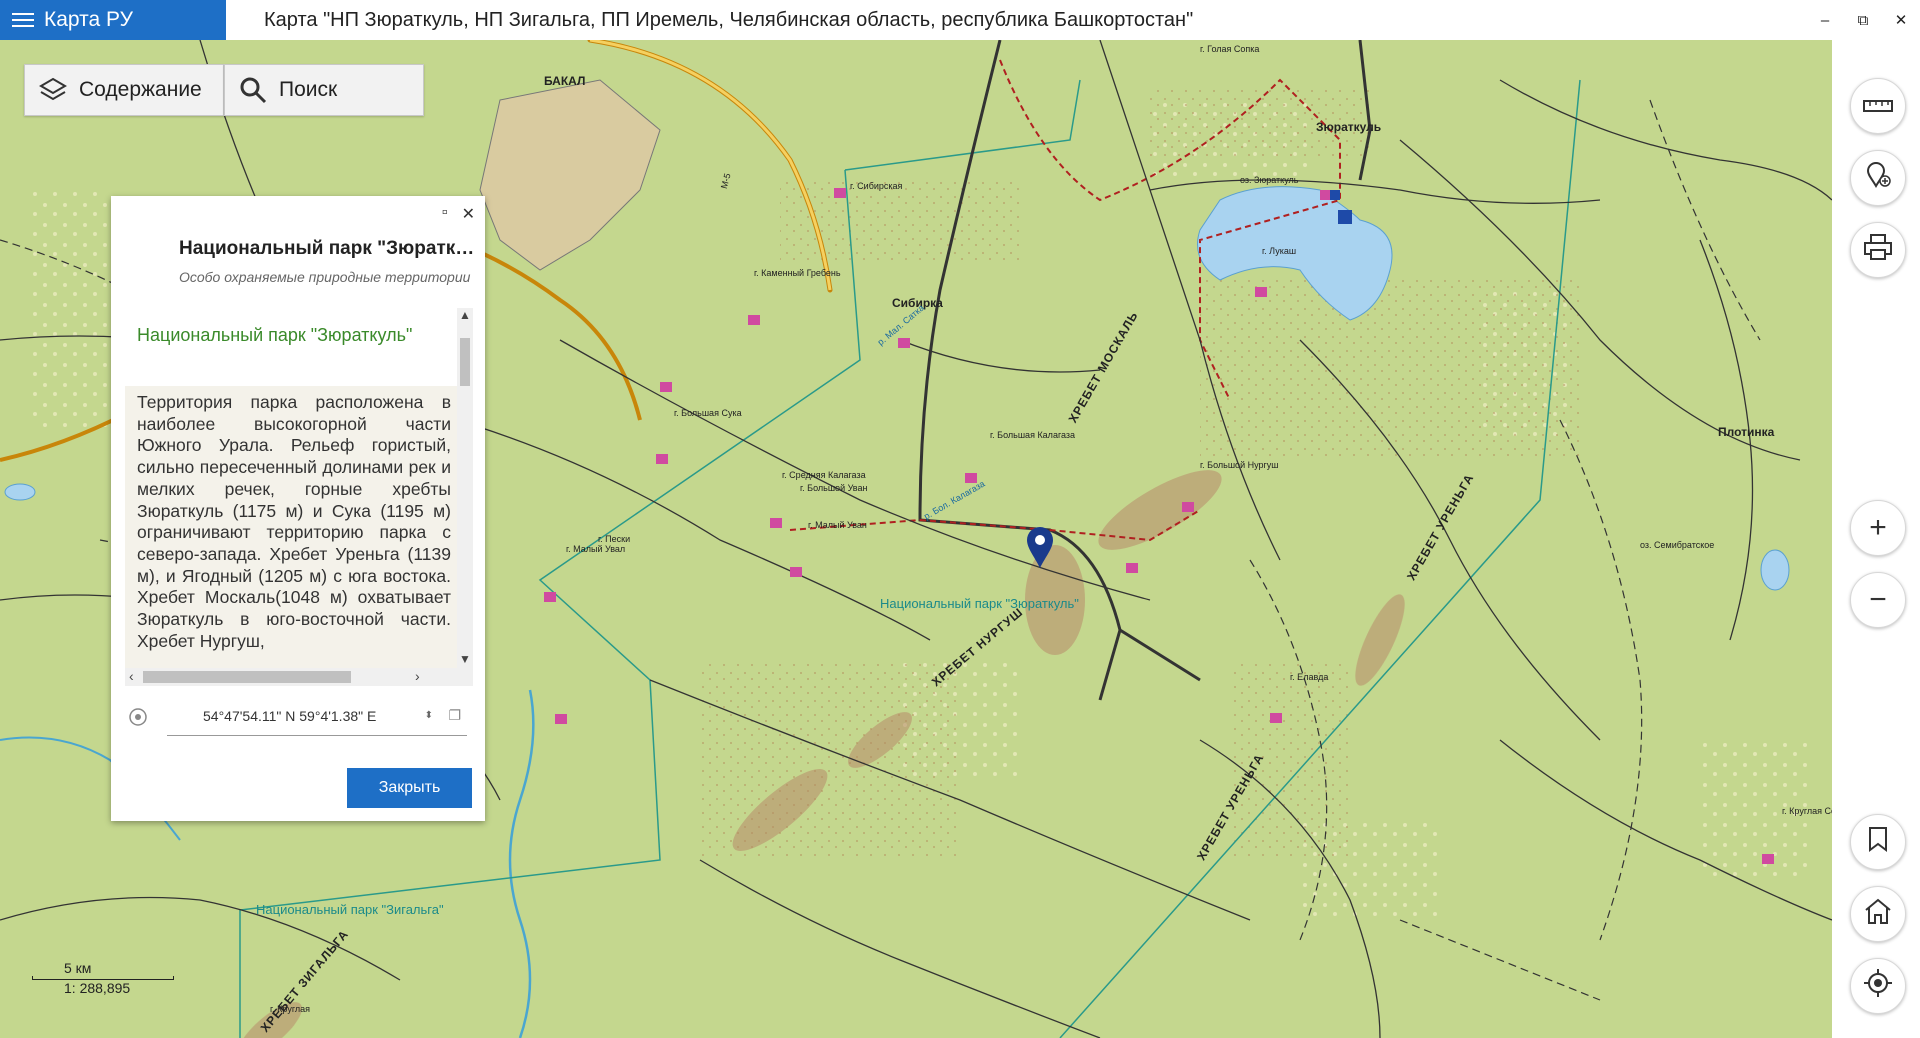 Image resolution: width=1920 pixels, height=1038 pixels. Describe the element at coordinates (429, 715) in the screenshot. I see `sort-arrows-icon: ⬍` at that location.